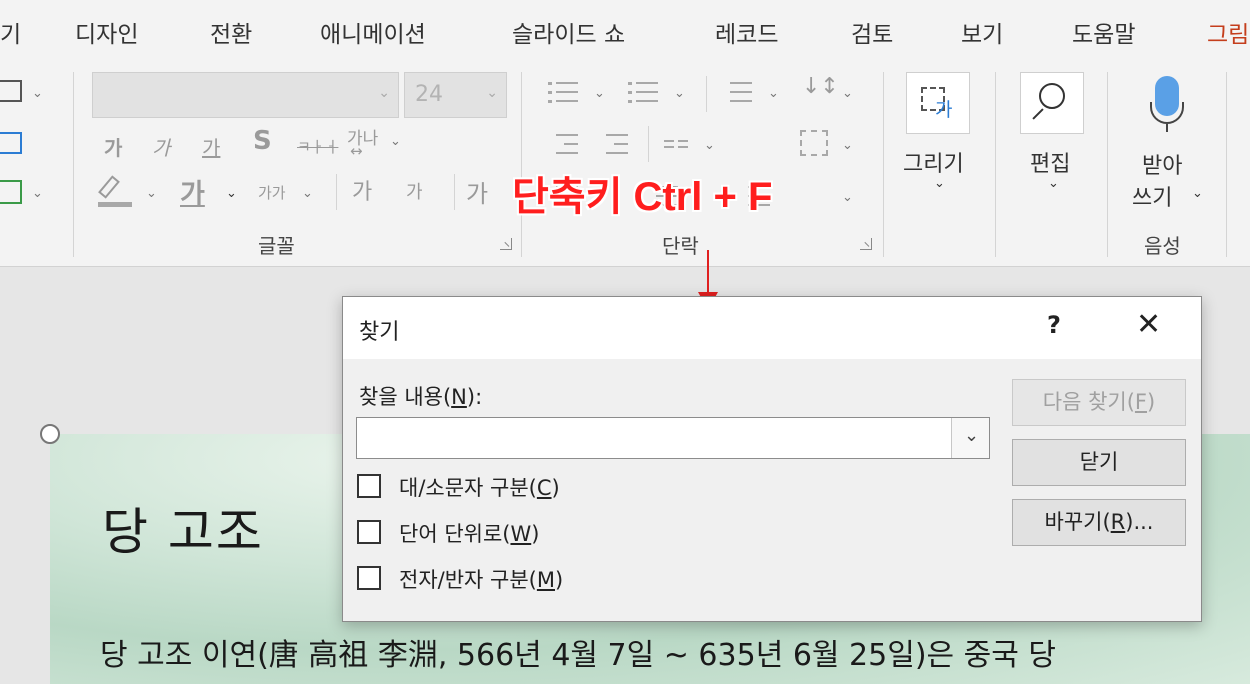 The width and height of the screenshot is (1250, 684). Describe the element at coordinates (1152, 196) in the screenshot. I see `dictate-label-line2: 쓰기` at that location.